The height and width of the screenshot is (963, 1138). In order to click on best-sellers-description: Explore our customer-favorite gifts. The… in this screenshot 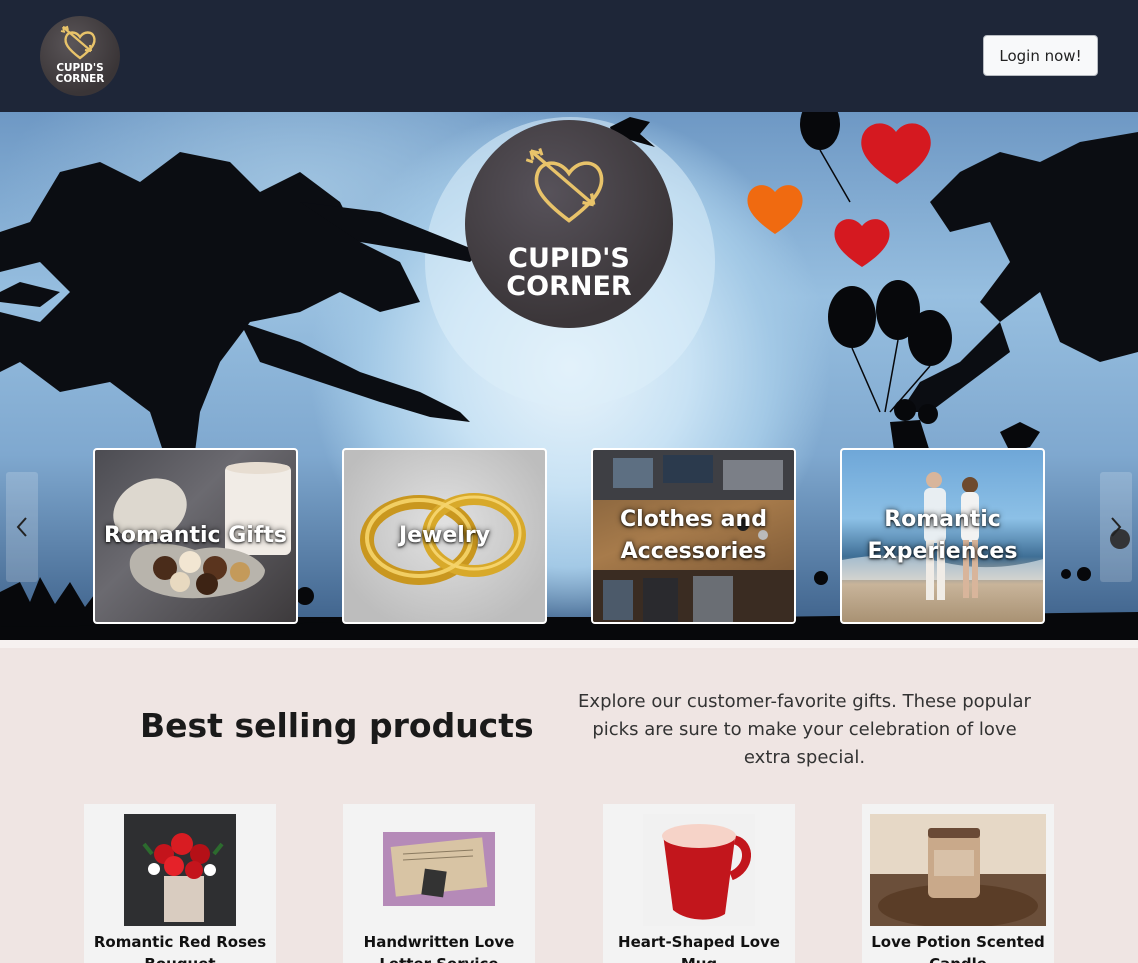, I will do `click(804, 729)`.